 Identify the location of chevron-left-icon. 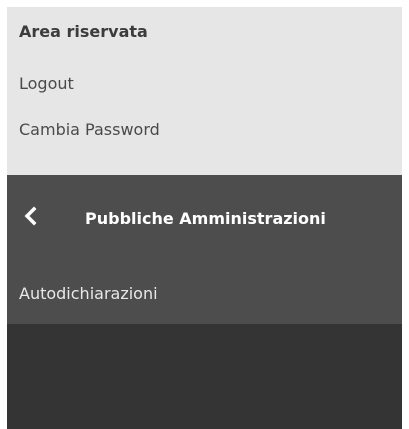
(31, 216).